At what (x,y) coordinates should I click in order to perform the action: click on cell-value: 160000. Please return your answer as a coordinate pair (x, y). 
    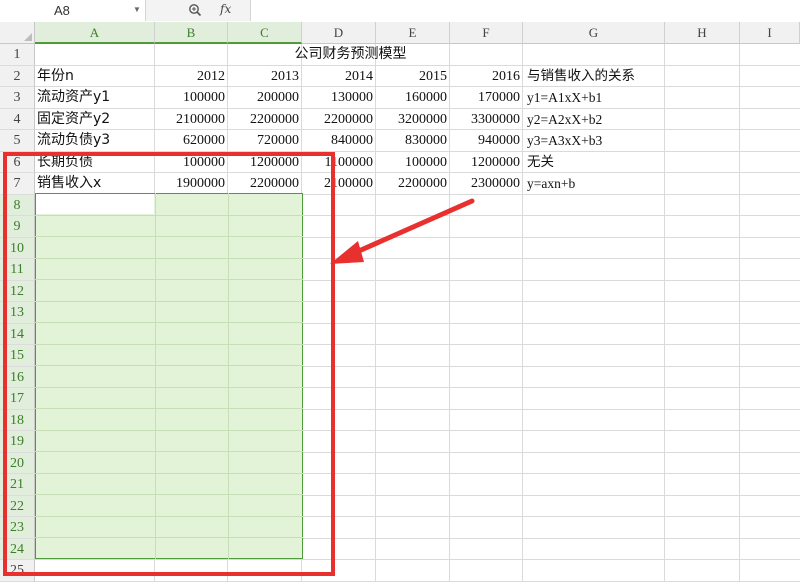
    Looking at the image, I should click on (413, 97).